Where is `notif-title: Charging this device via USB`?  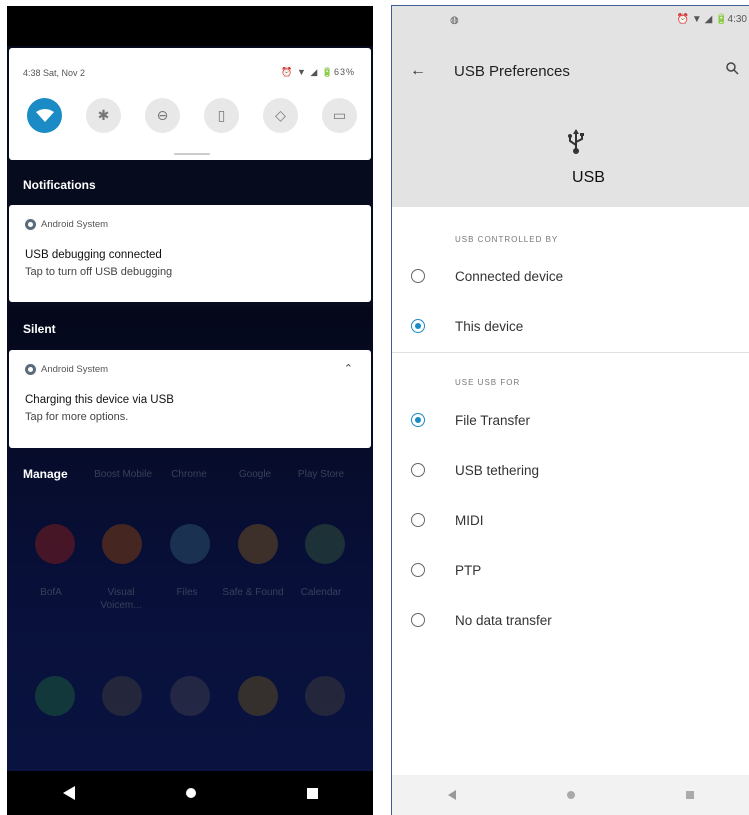 notif-title: Charging this device via USB is located at coordinates (99, 400).